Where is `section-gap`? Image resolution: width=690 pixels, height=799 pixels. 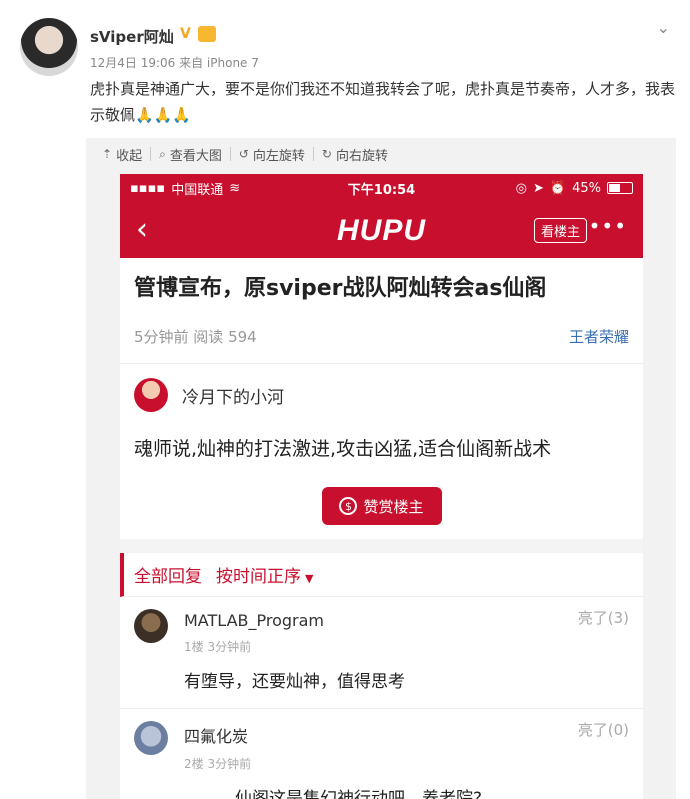
section-gap is located at coordinates (381, 546).